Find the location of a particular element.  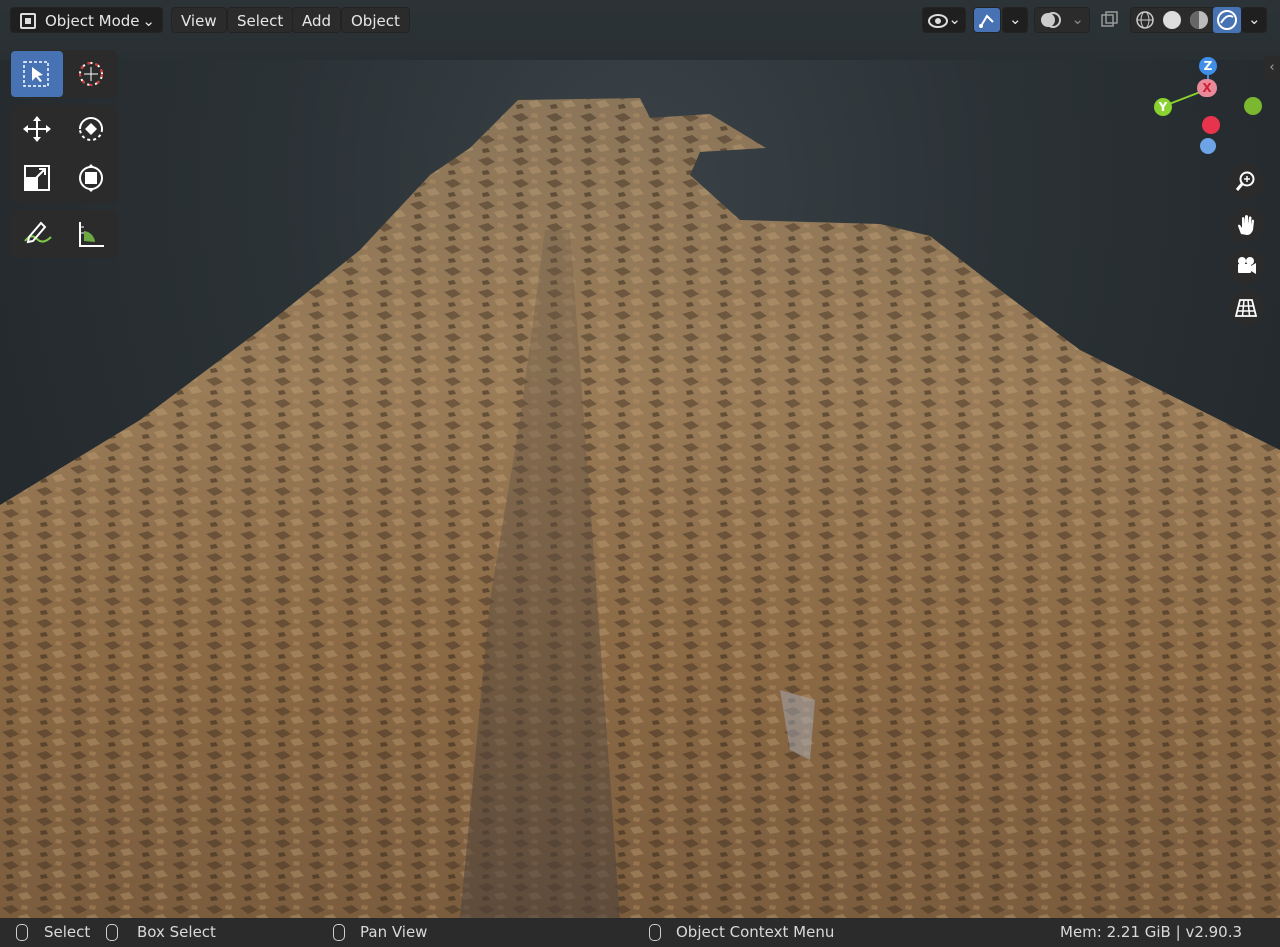

cursor-tool is located at coordinates (91, 74).